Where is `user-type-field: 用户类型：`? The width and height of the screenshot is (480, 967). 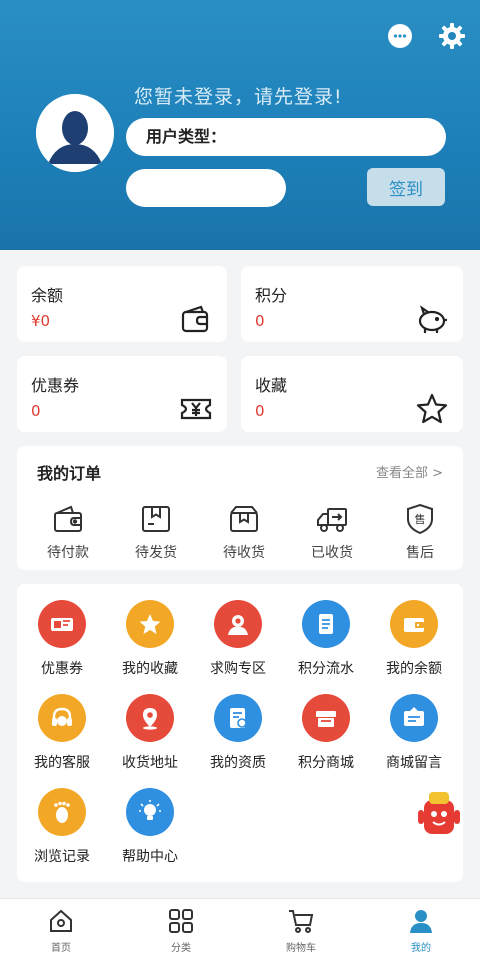
user-type-field: 用户类型： is located at coordinates (286, 137).